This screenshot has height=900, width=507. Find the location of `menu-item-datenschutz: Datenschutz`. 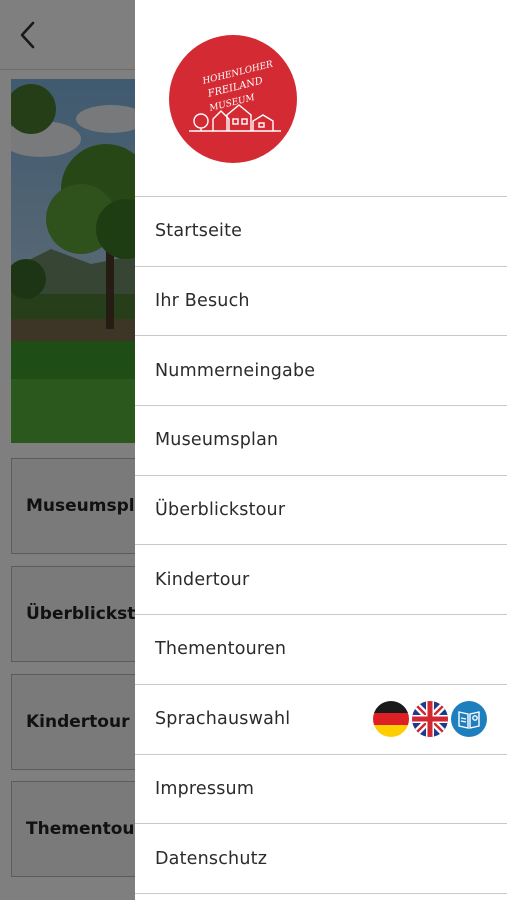

menu-item-datenschutz: Datenschutz is located at coordinates (321, 859).